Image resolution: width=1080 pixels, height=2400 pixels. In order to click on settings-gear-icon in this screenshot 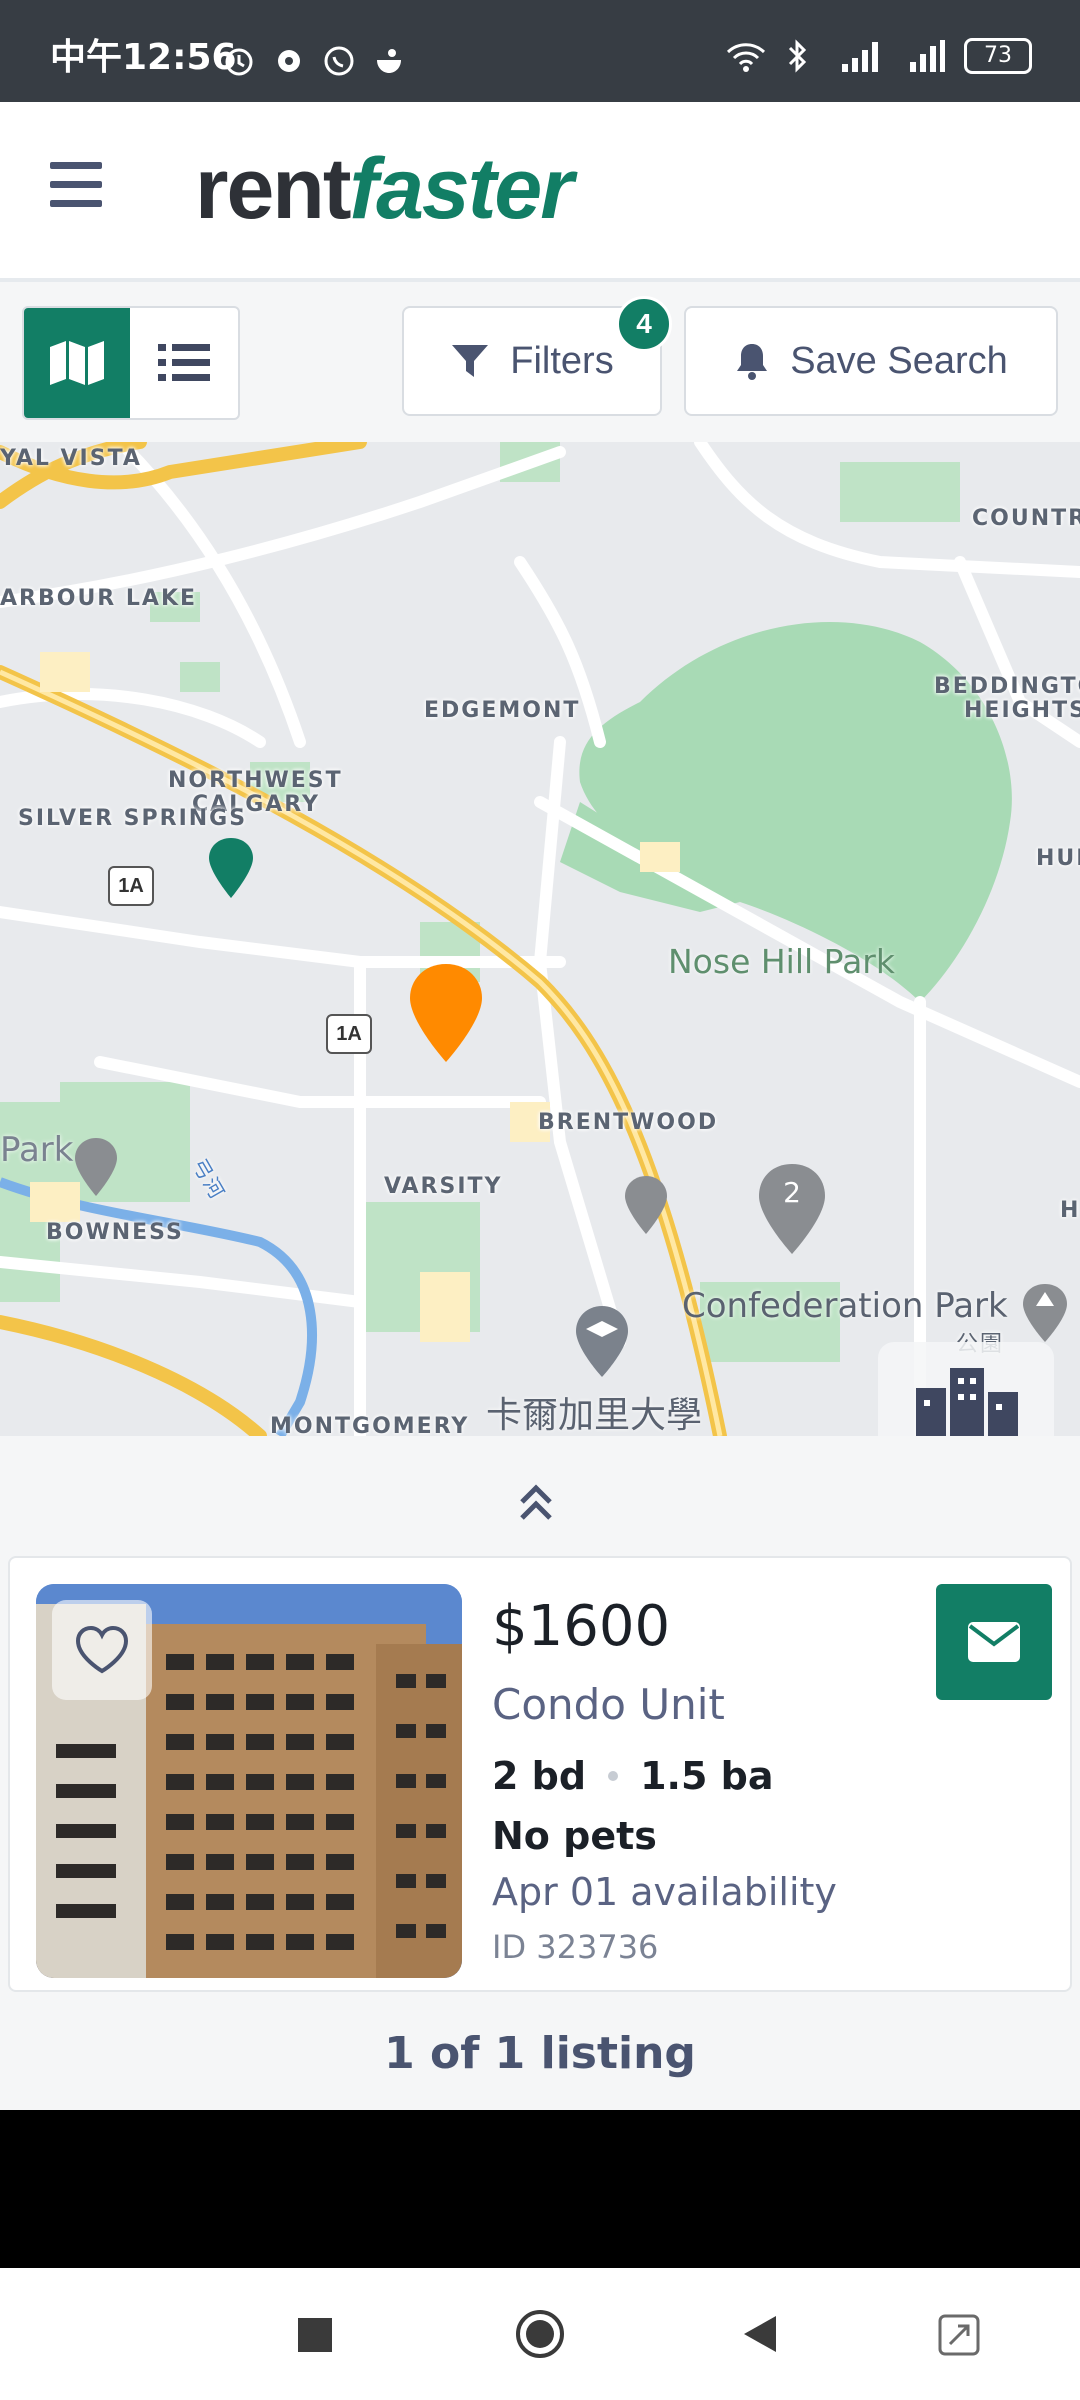, I will do `click(289, 61)`.